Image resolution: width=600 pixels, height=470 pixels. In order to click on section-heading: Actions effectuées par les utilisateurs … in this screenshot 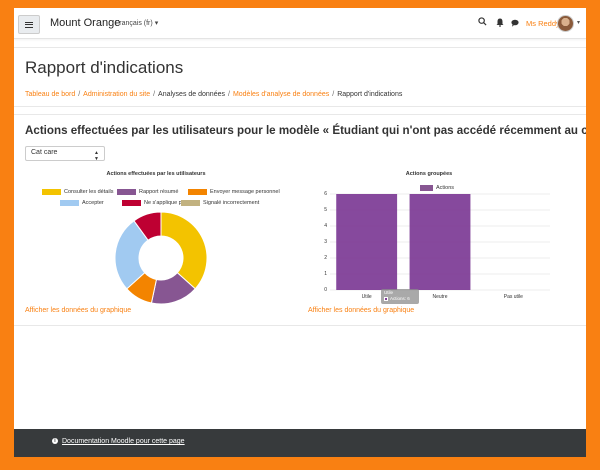, I will do `click(305, 130)`.